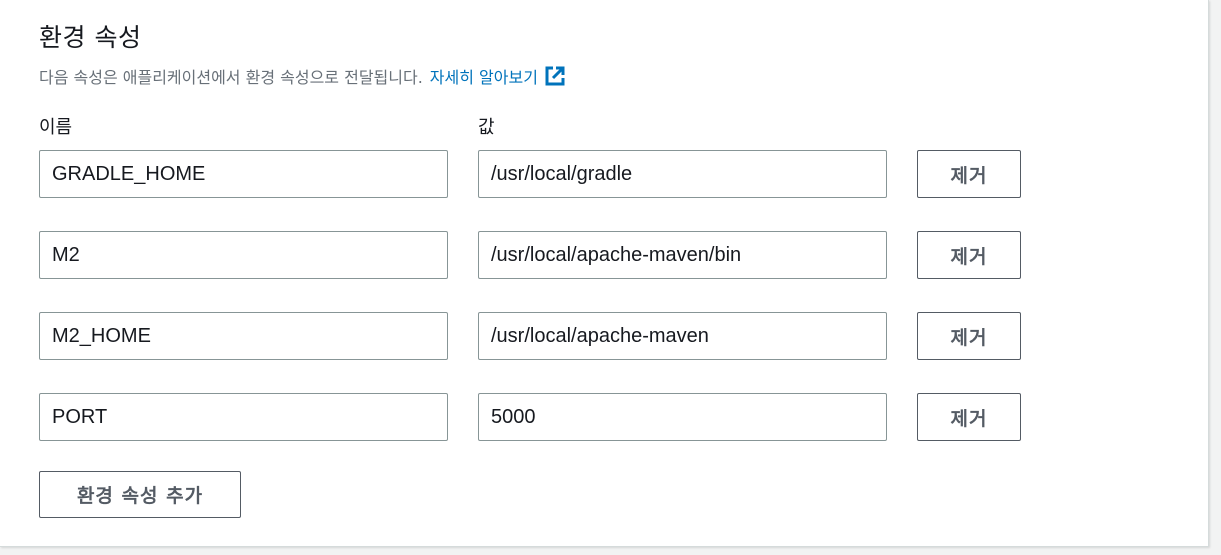 The width and height of the screenshot is (1221, 555). I want to click on property-name-input: M2_HOME, so click(243, 336).